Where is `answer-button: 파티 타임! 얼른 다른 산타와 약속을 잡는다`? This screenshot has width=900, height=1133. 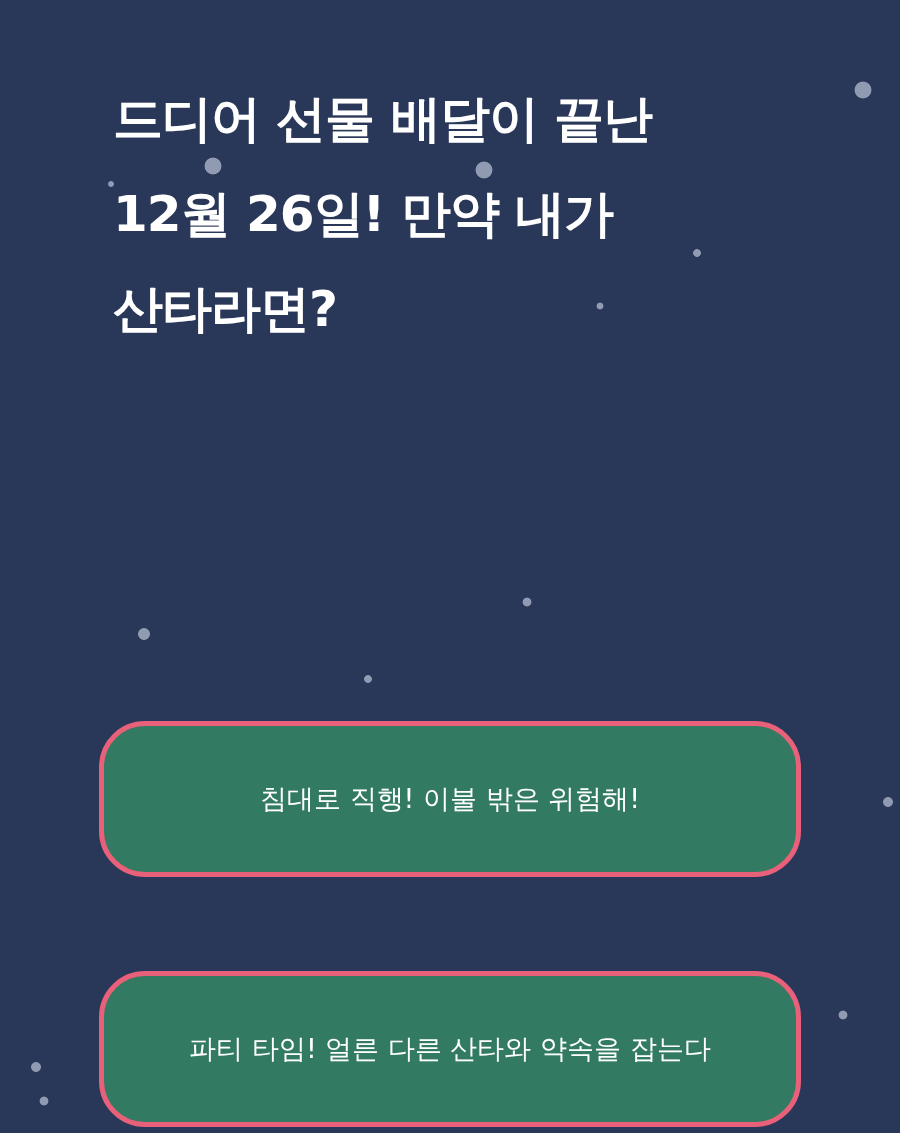 answer-button: 파티 타임! 얼른 다른 산타와 약속을 잡는다 is located at coordinates (450, 1049).